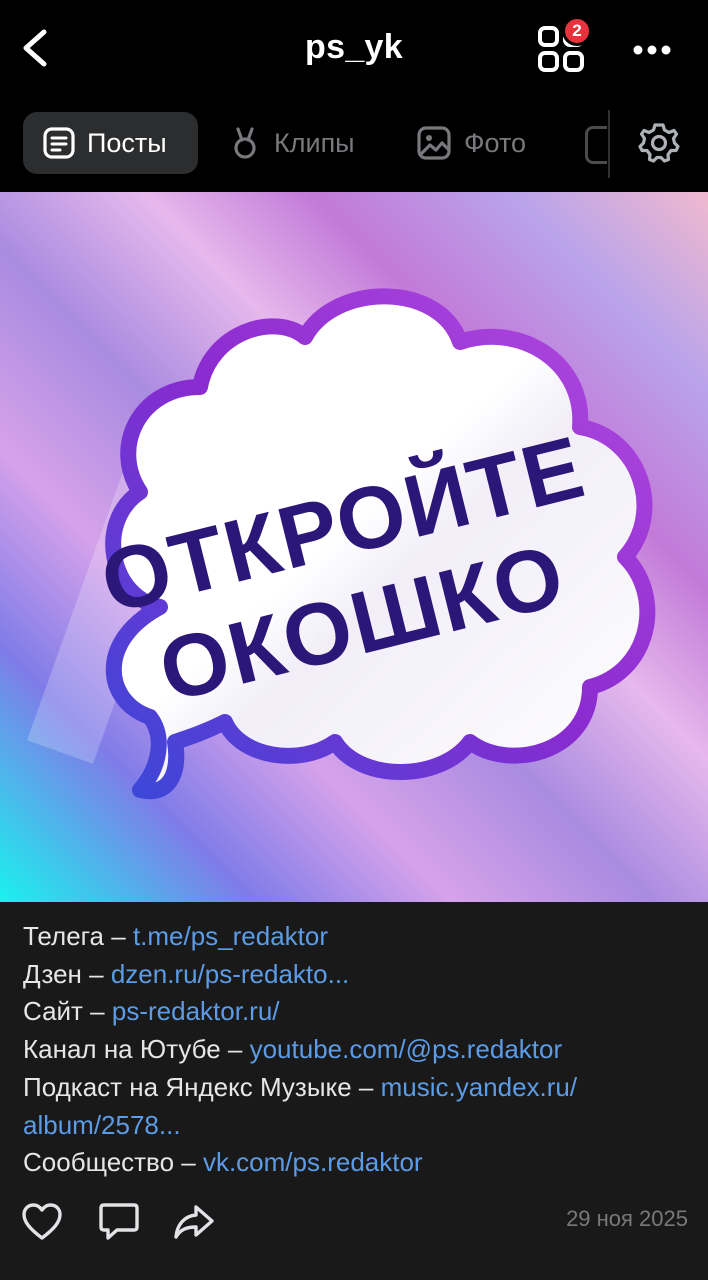  I want to click on caption-line-community: Сообщество – vk.com/ps.redaktor, so click(223, 1162).